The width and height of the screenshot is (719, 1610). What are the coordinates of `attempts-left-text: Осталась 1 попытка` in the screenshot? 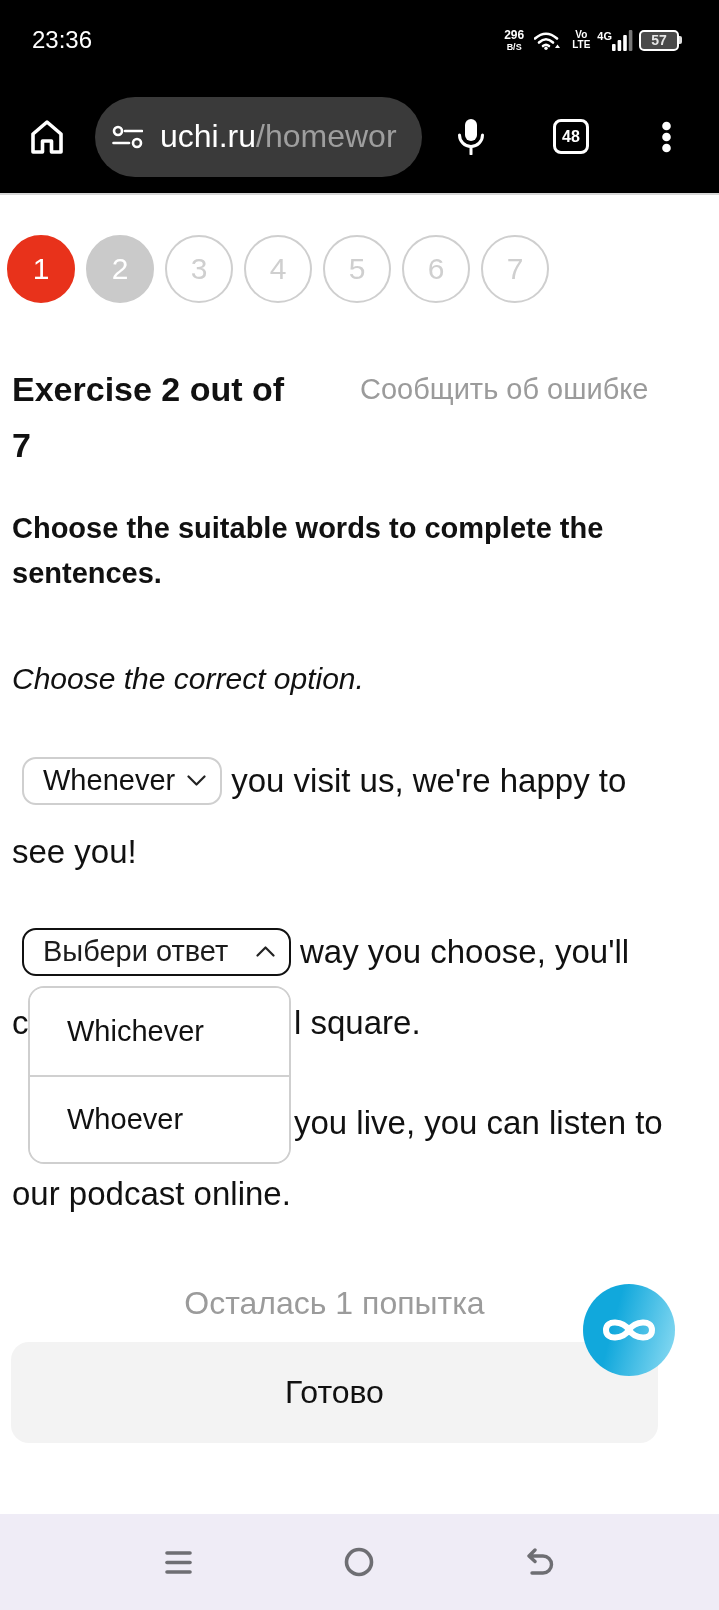 It's located at (334, 1303).